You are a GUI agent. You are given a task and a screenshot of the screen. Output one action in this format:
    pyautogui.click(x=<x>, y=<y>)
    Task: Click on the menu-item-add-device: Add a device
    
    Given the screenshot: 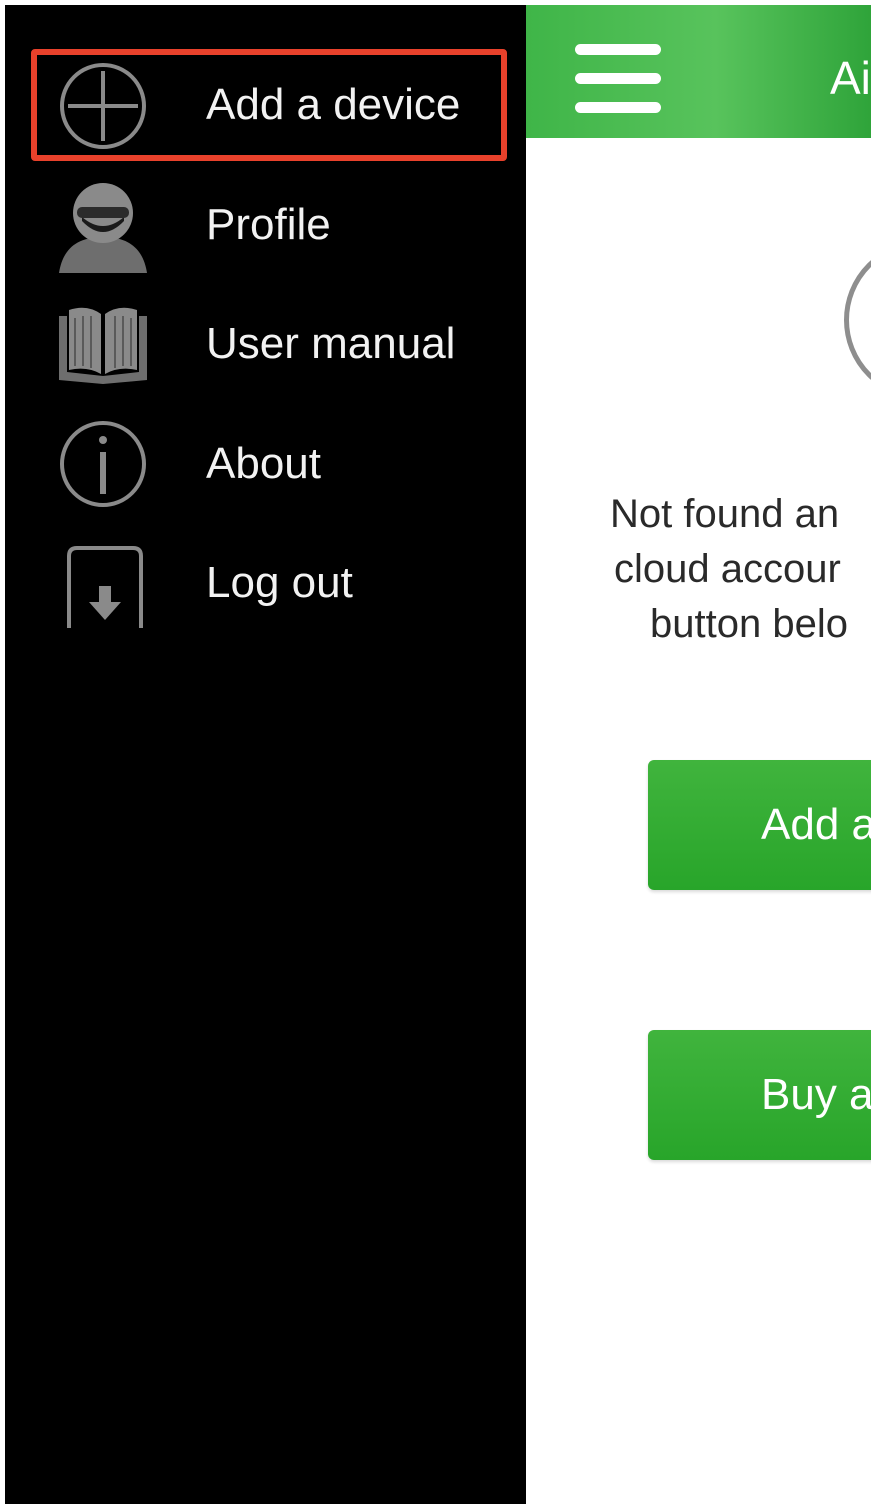 What is the action you would take?
    pyautogui.click(x=265, y=105)
    